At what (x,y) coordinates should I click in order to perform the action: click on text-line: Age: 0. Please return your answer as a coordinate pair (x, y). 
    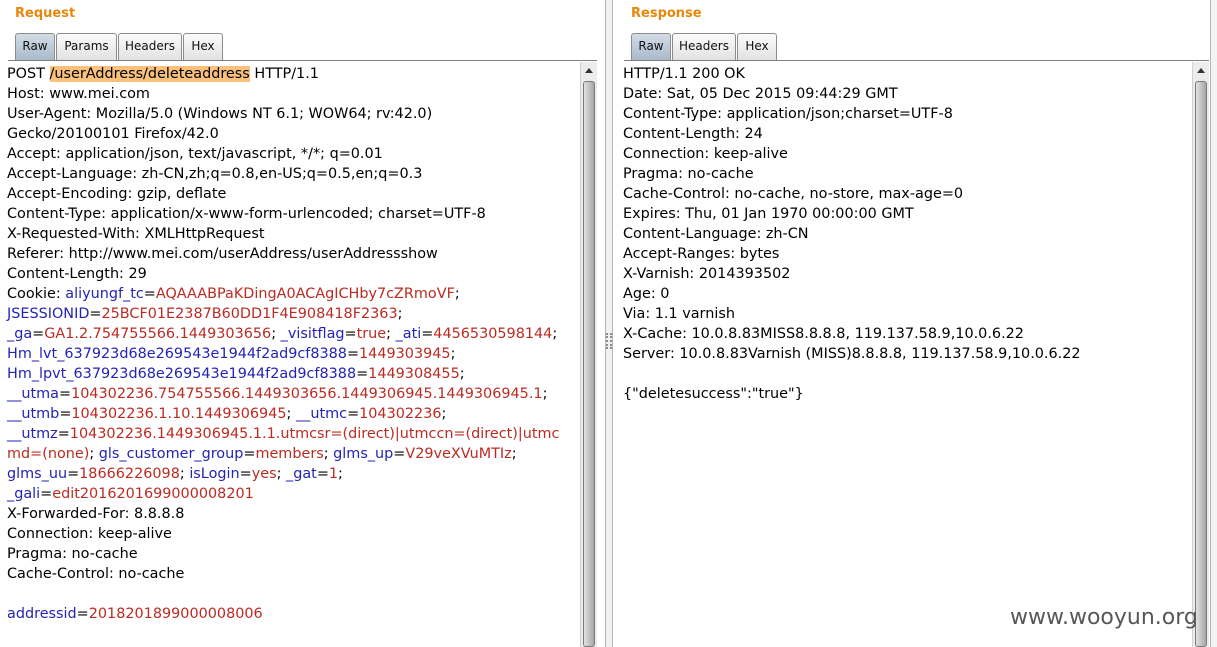
    Looking at the image, I should click on (646, 294).